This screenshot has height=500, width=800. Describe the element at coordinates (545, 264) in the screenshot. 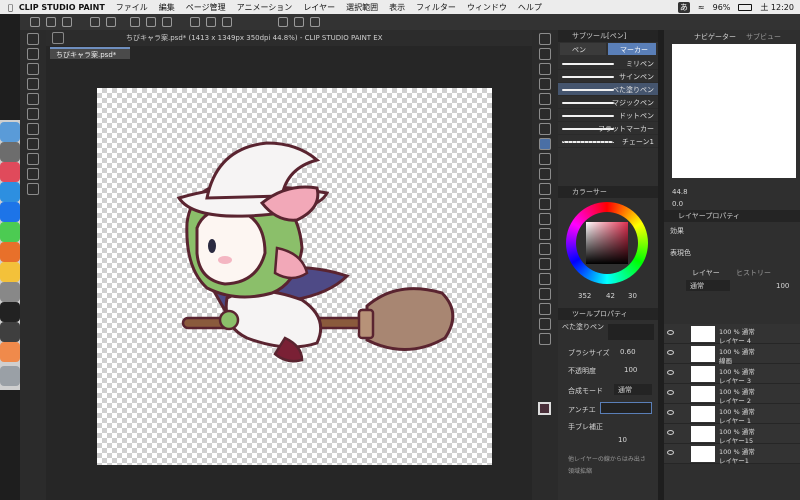

I see `figure-tool-icon` at that location.